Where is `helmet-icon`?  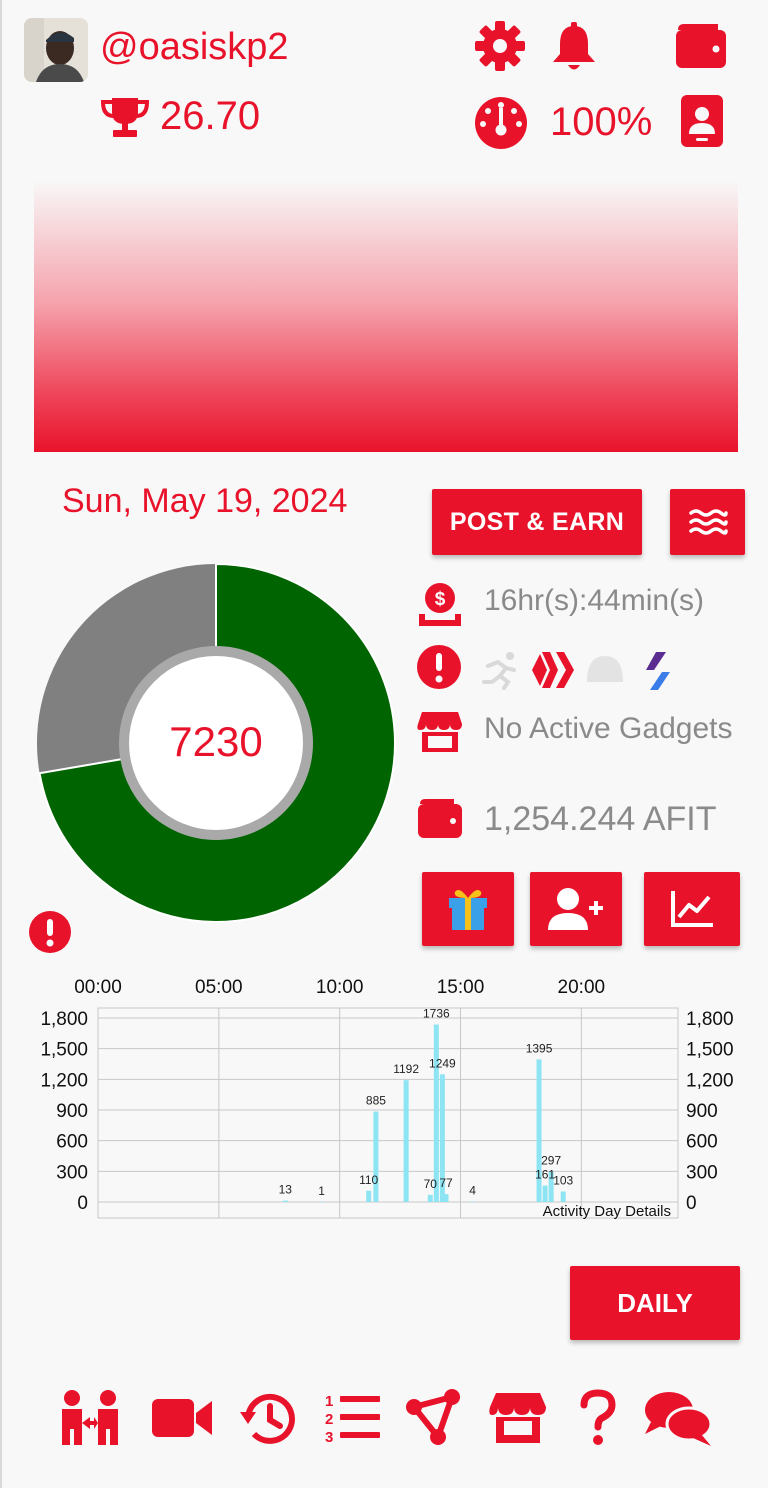 helmet-icon is located at coordinates (605, 671).